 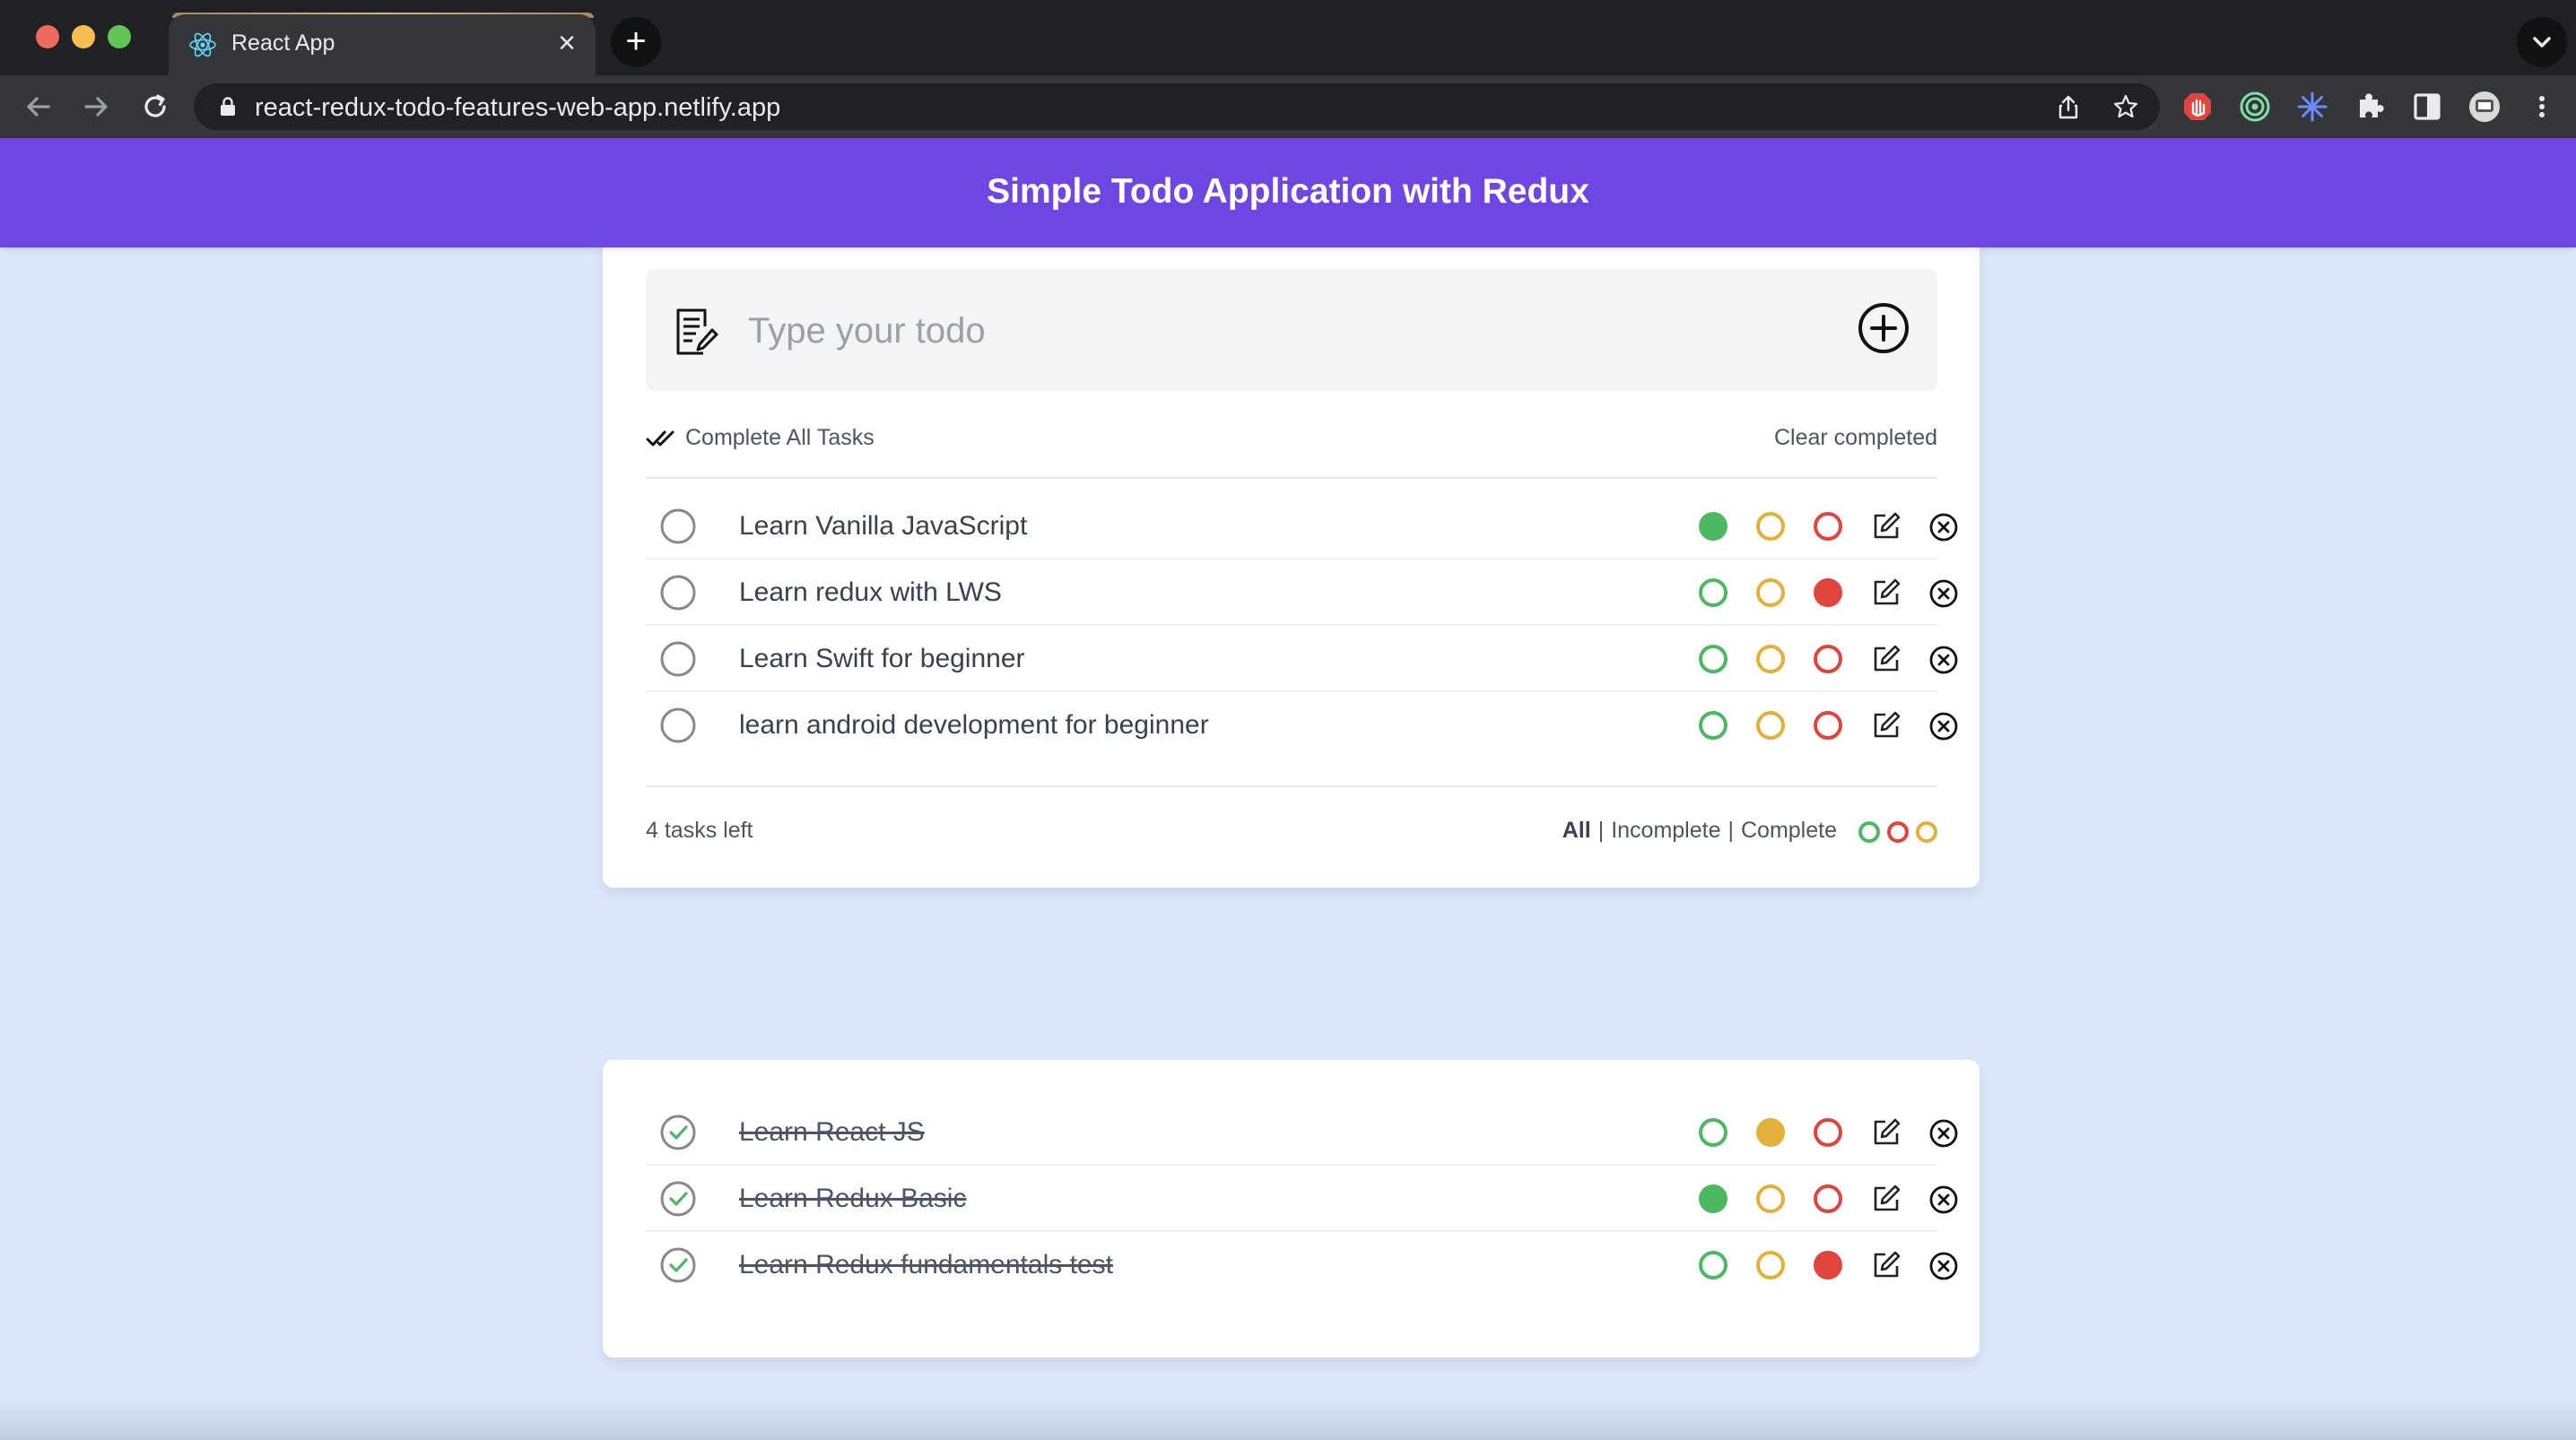 I want to click on todo-input, so click(x=1286, y=331).